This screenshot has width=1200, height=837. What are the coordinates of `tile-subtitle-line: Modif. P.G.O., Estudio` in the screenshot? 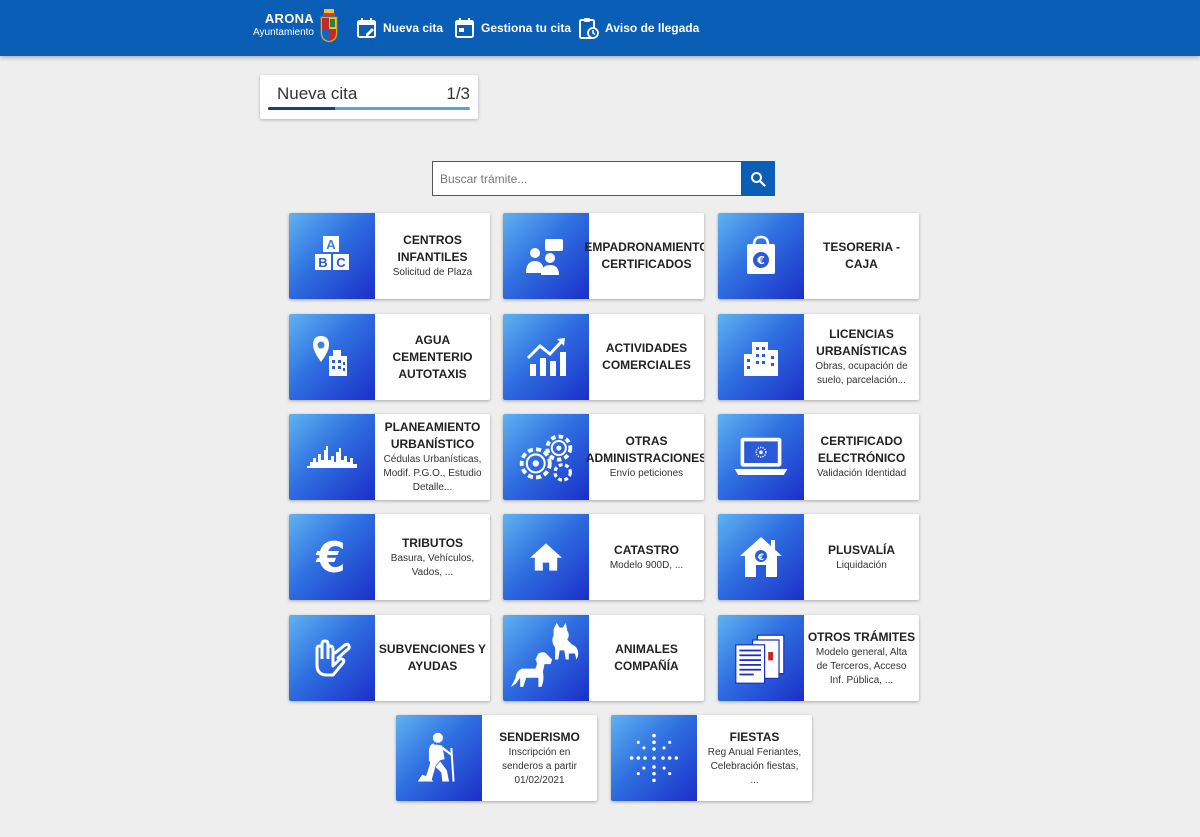 It's located at (432, 473).